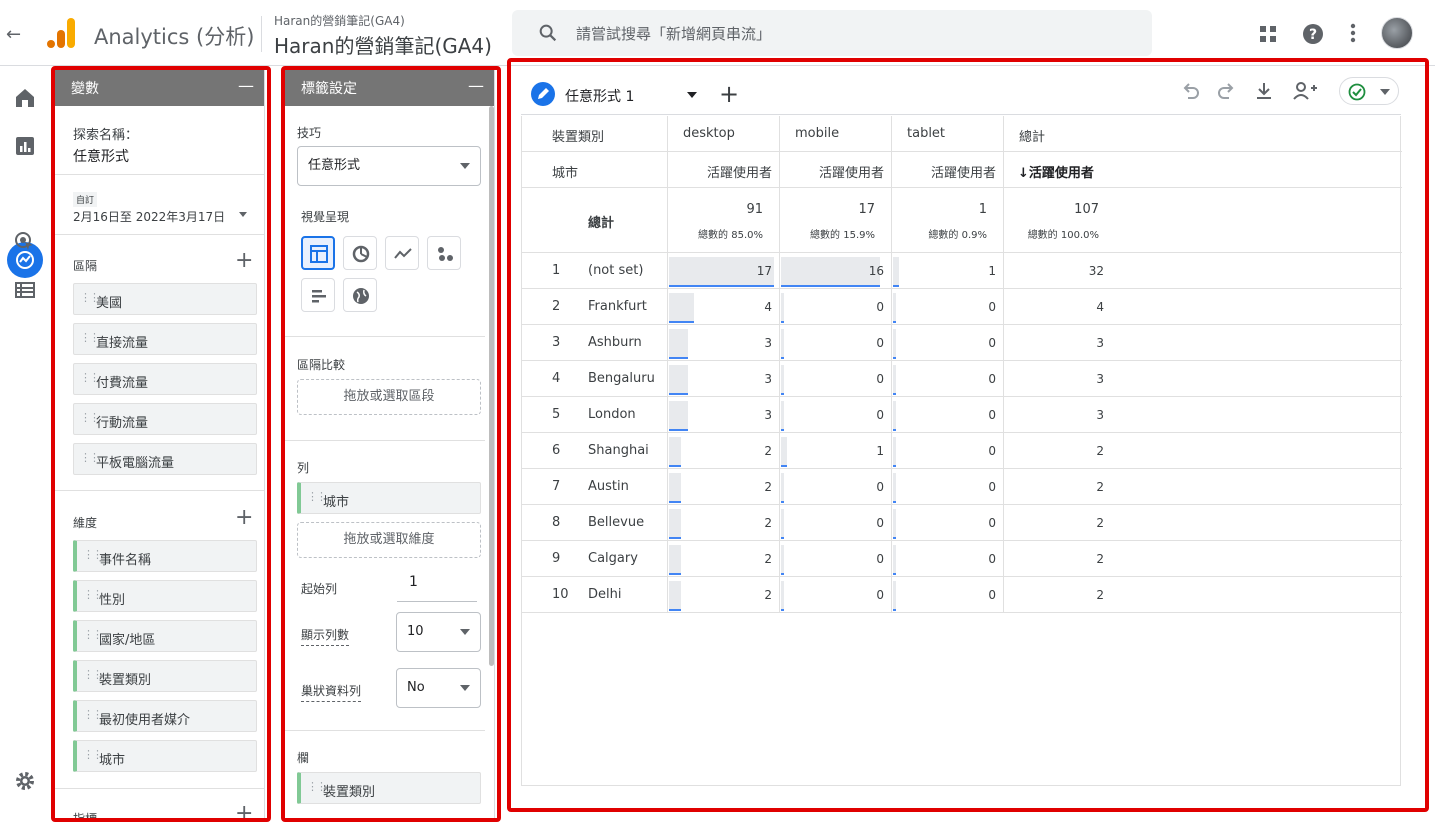 The width and height of the screenshot is (1435, 822). What do you see at coordinates (834, 451) in the screenshot?
I see `cell-value: 1` at bounding box center [834, 451].